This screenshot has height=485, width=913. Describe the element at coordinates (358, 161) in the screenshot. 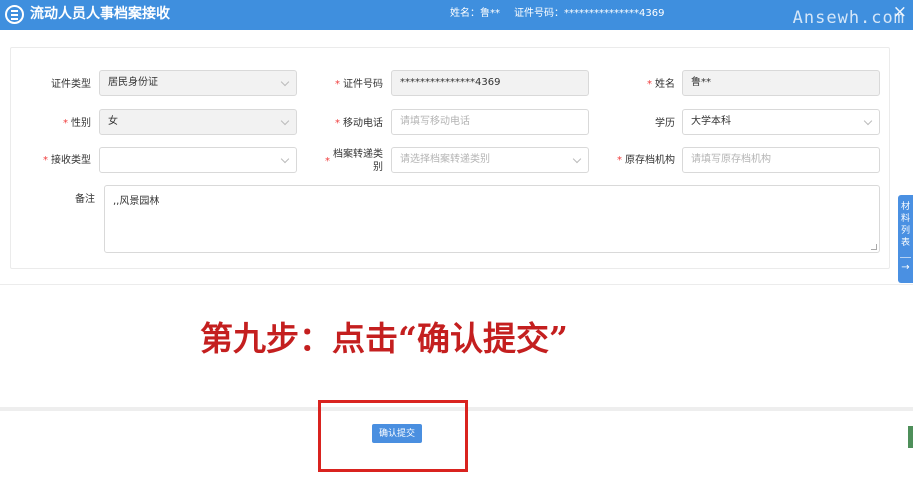

I see `transfer-category-label: 档案转递类别` at that location.